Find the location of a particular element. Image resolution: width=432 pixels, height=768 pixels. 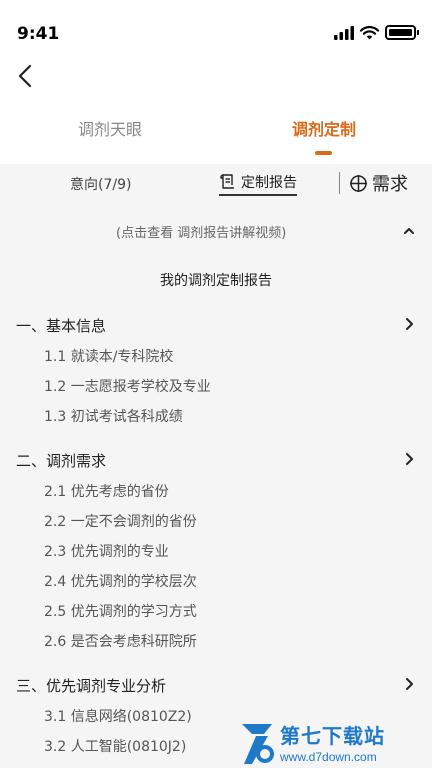

section-title: 三、优先调剂专业分析 is located at coordinates (91, 686).